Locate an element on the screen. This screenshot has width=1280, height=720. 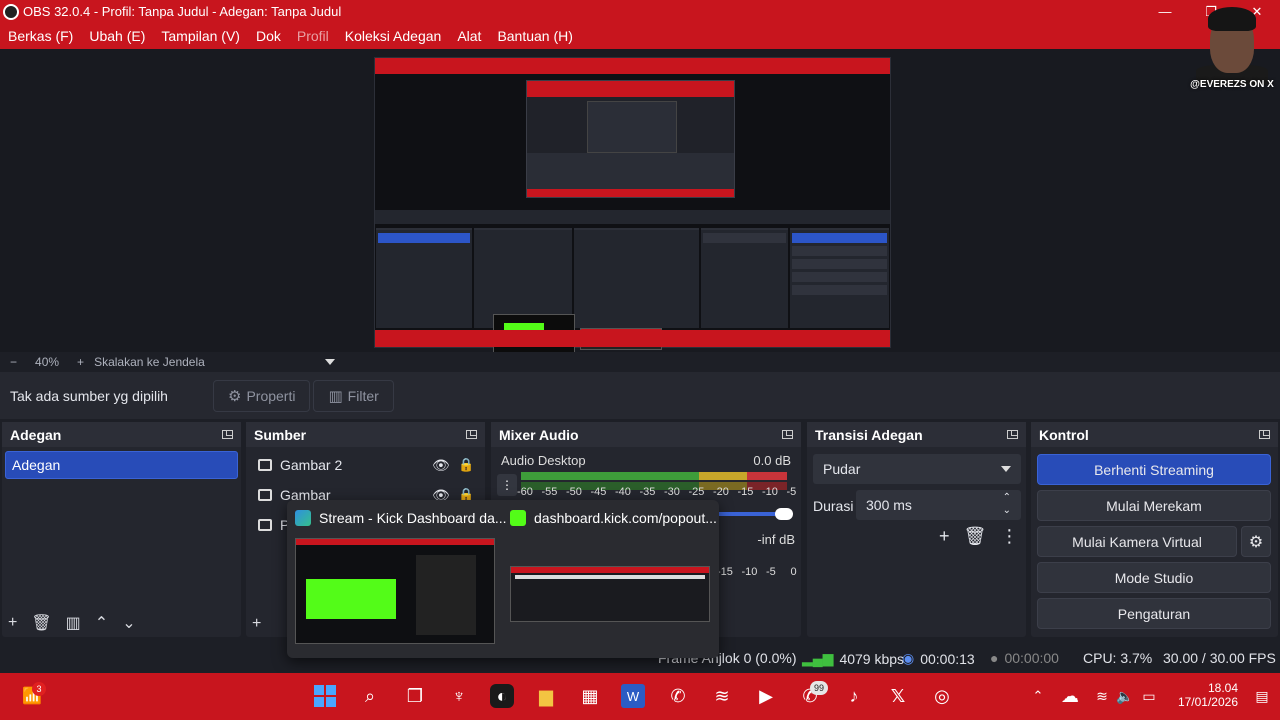
duration-stepper: ⌃ ⌄ is located at coordinates (1007, 504).